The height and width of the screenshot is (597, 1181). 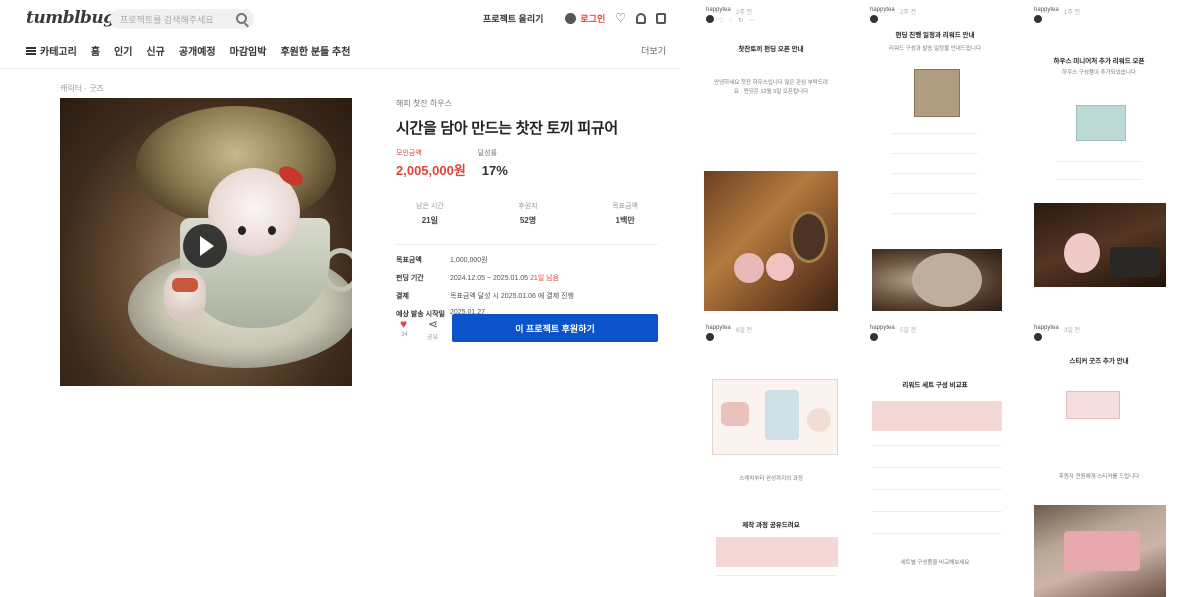 What do you see at coordinates (809, 237) in the screenshot?
I see `frame` at bounding box center [809, 237].